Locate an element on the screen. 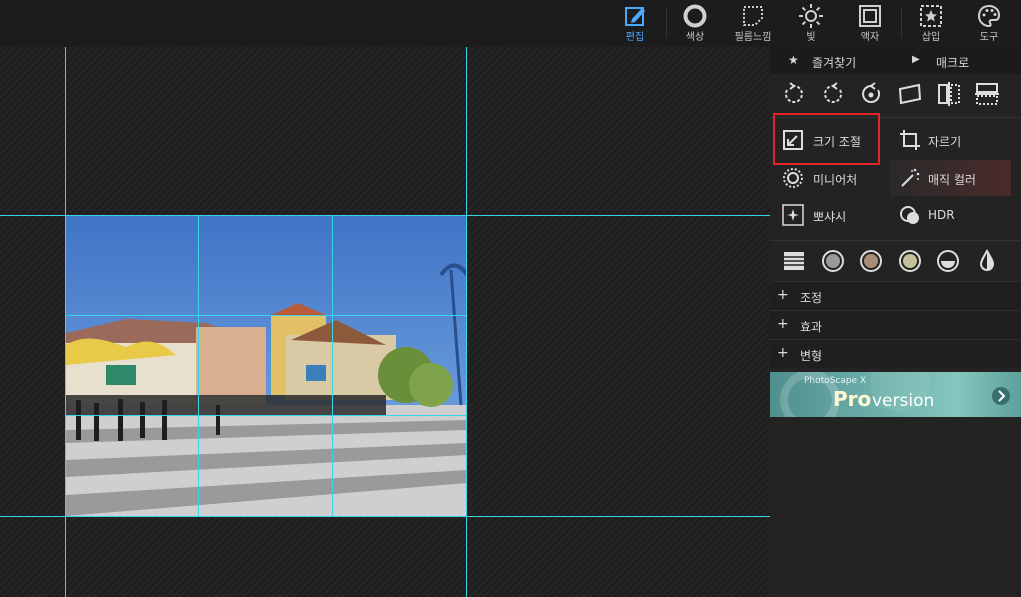  banner-brand: PhotoScape X is located at coordinates (835, 381).